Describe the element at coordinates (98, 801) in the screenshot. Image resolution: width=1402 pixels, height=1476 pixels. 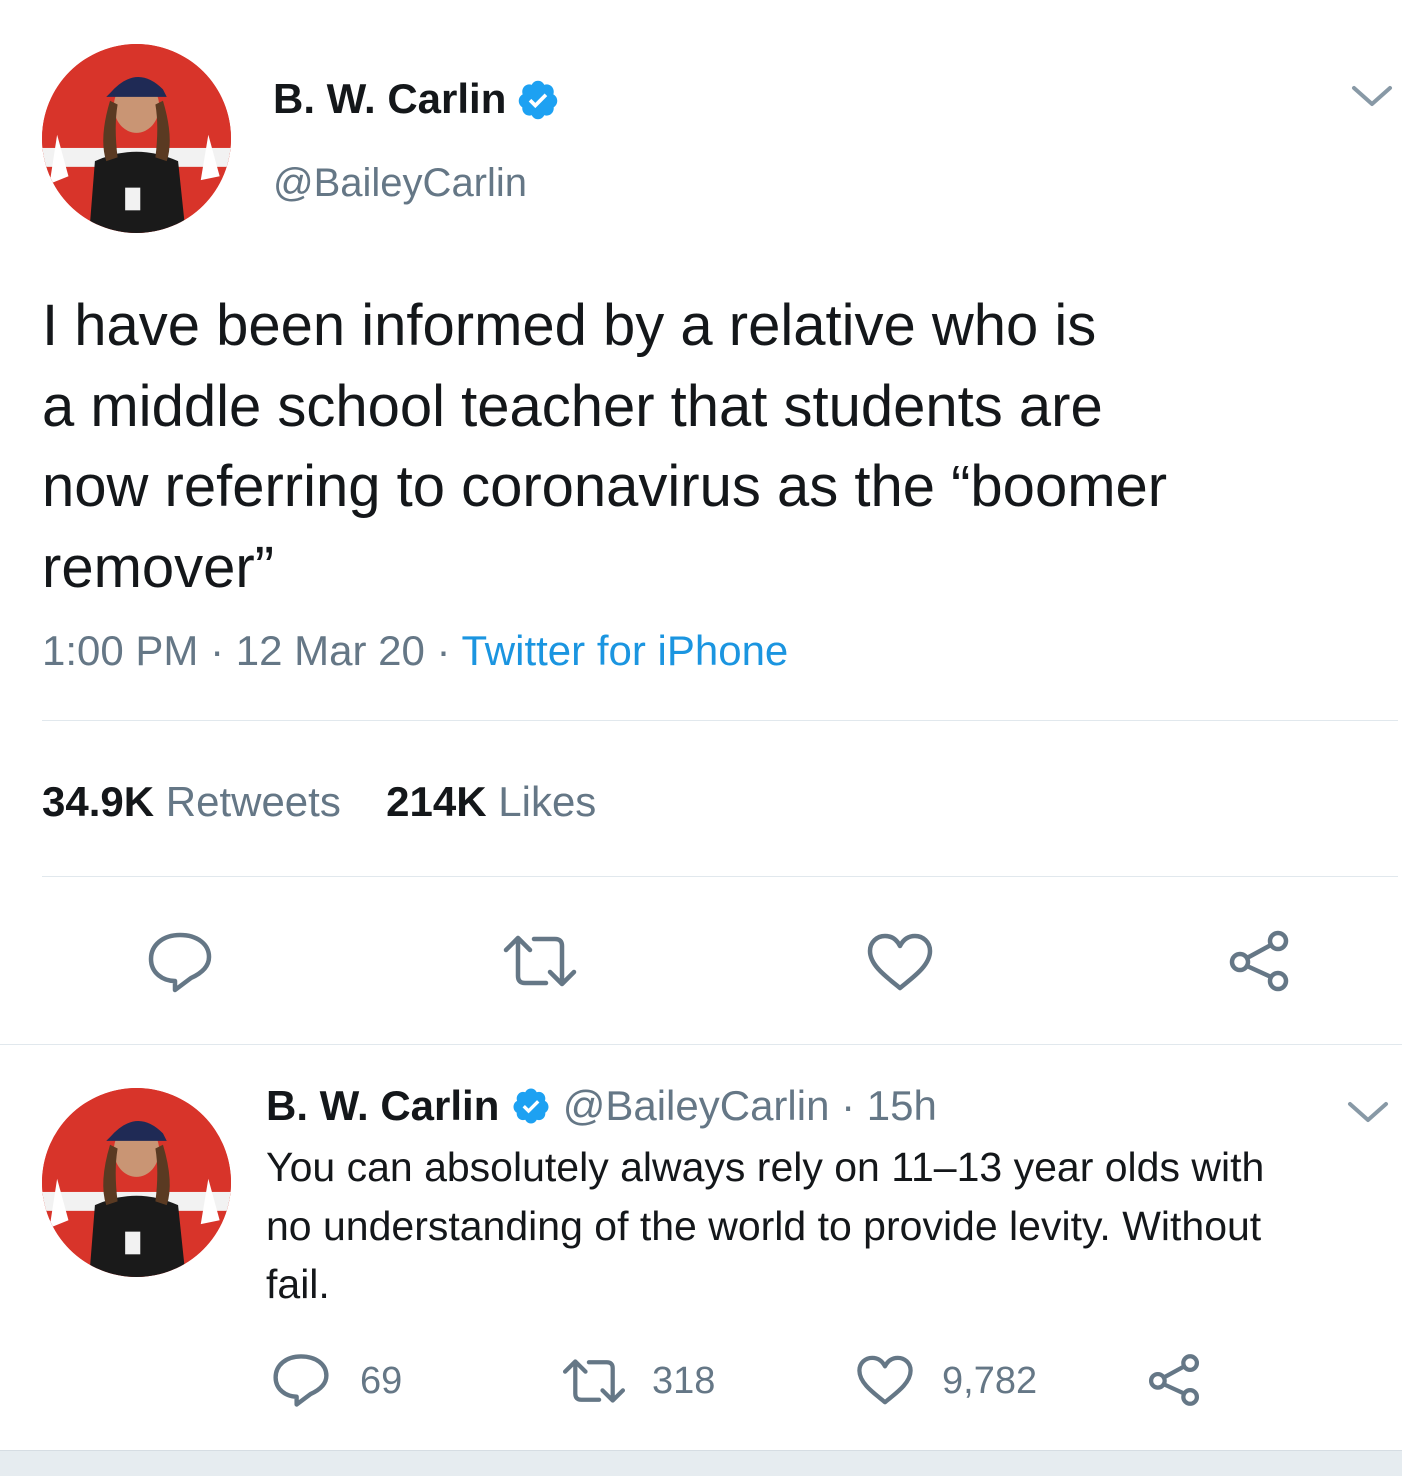
I see `retweets-count: 34.9K` at that location.